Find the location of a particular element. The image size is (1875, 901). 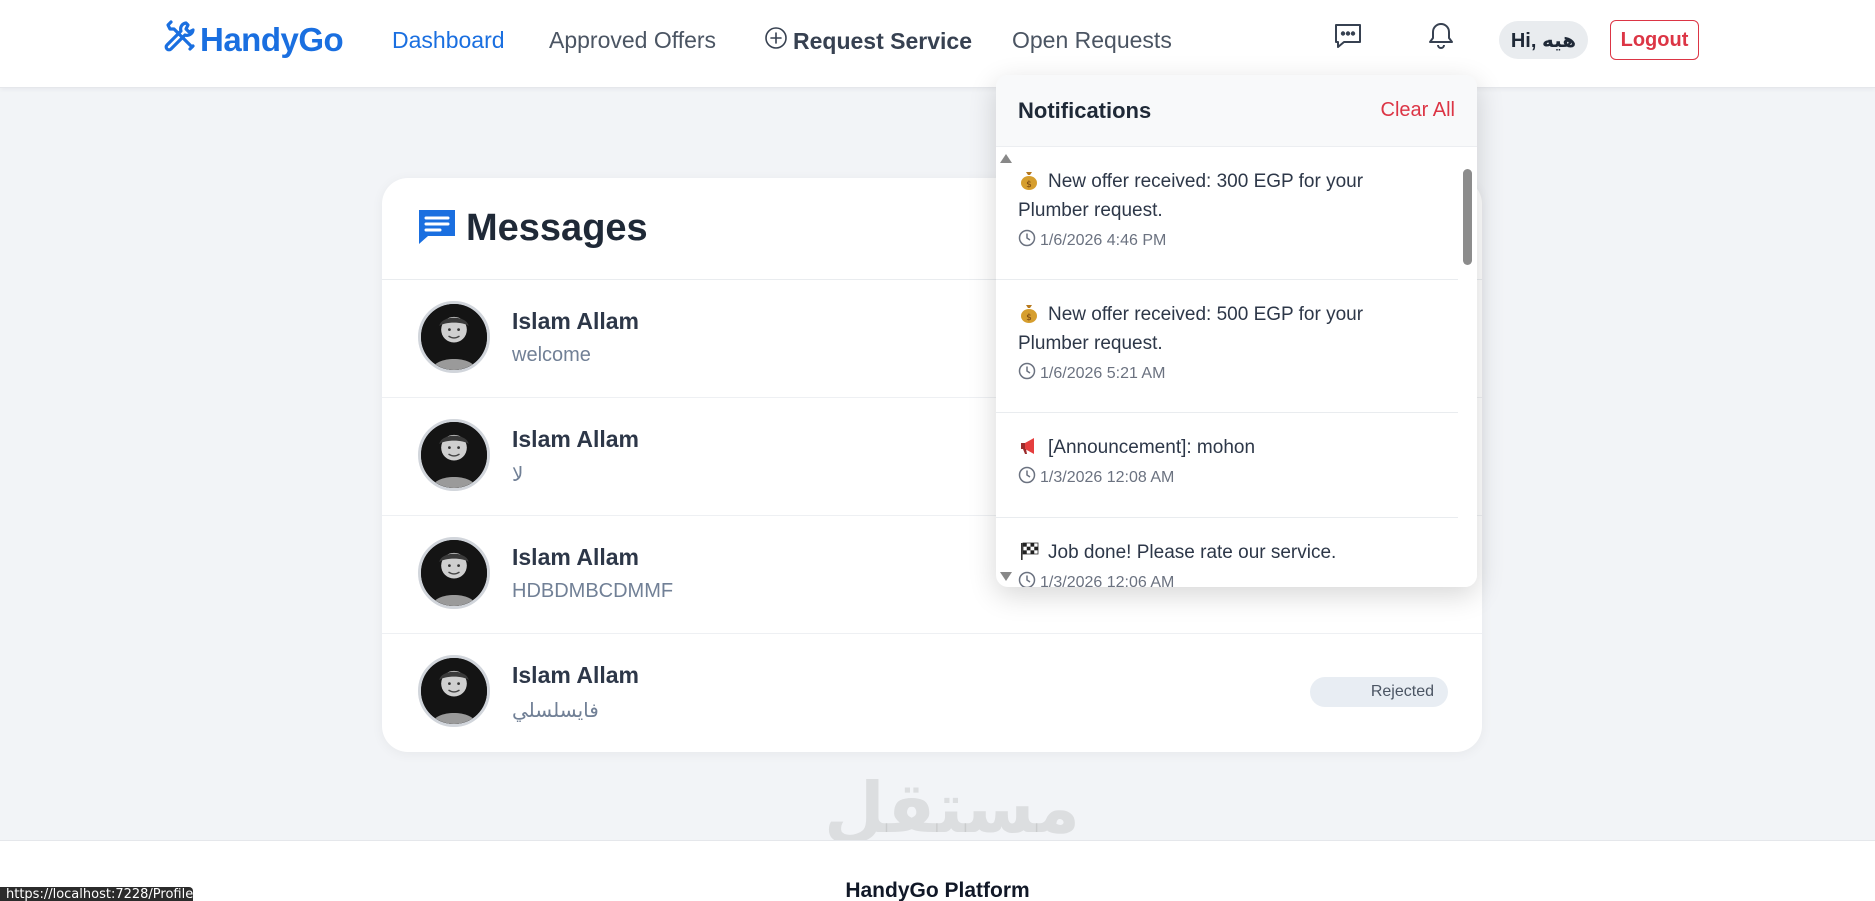

notification-timestamp: 1/6/2026 5:21 AM is located at coordinates (1103, 373).